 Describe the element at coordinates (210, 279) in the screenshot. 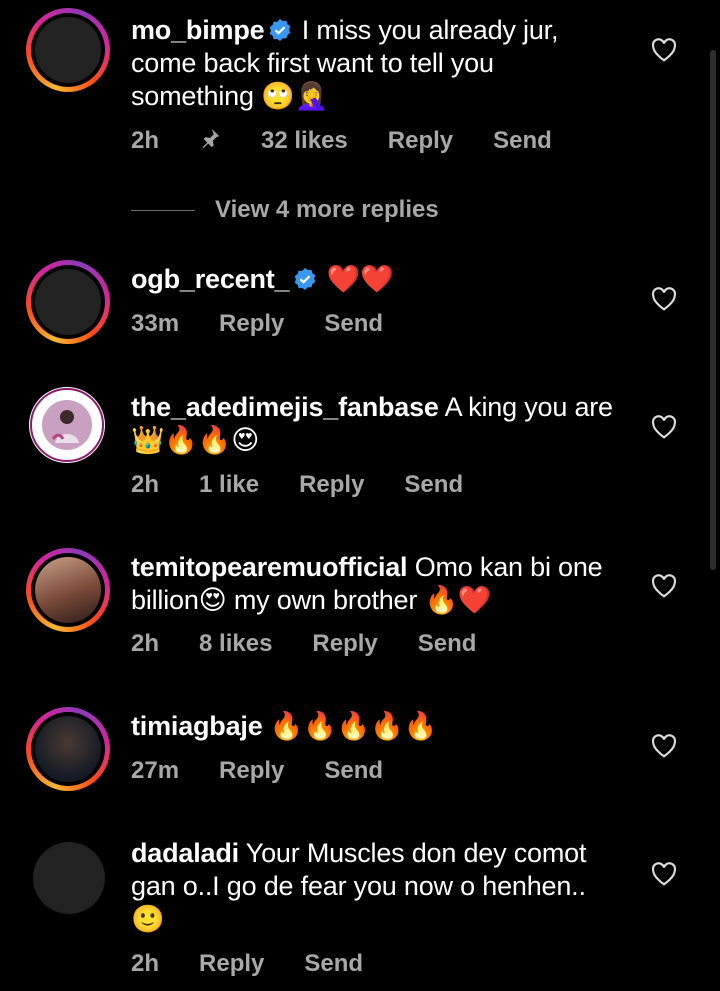

I see `username: ogb_recent_` at that location.